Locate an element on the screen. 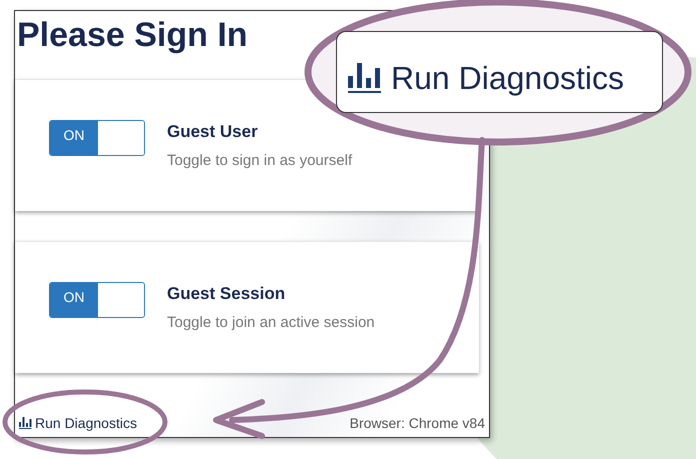  option-description: Toggle to sign in as yourself is located at coordinates (259, 160).